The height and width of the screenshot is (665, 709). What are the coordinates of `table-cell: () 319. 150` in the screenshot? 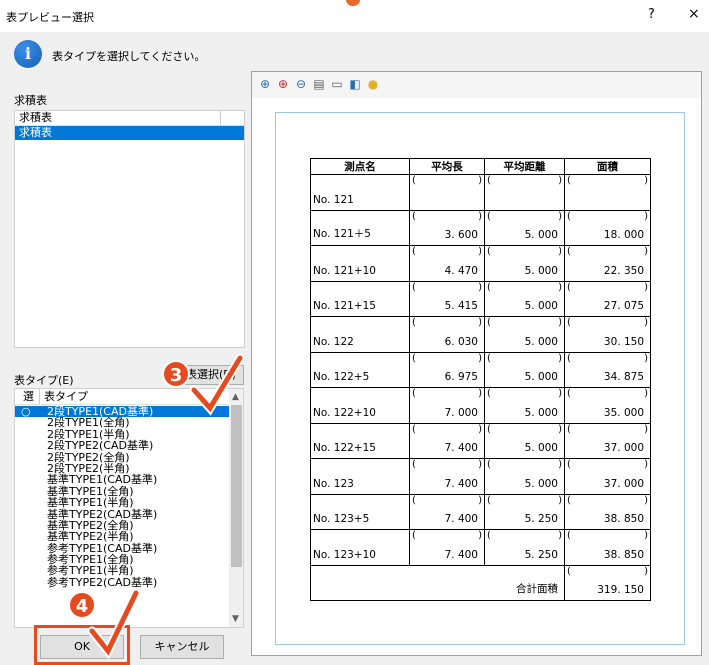 It's located at (607, 582).